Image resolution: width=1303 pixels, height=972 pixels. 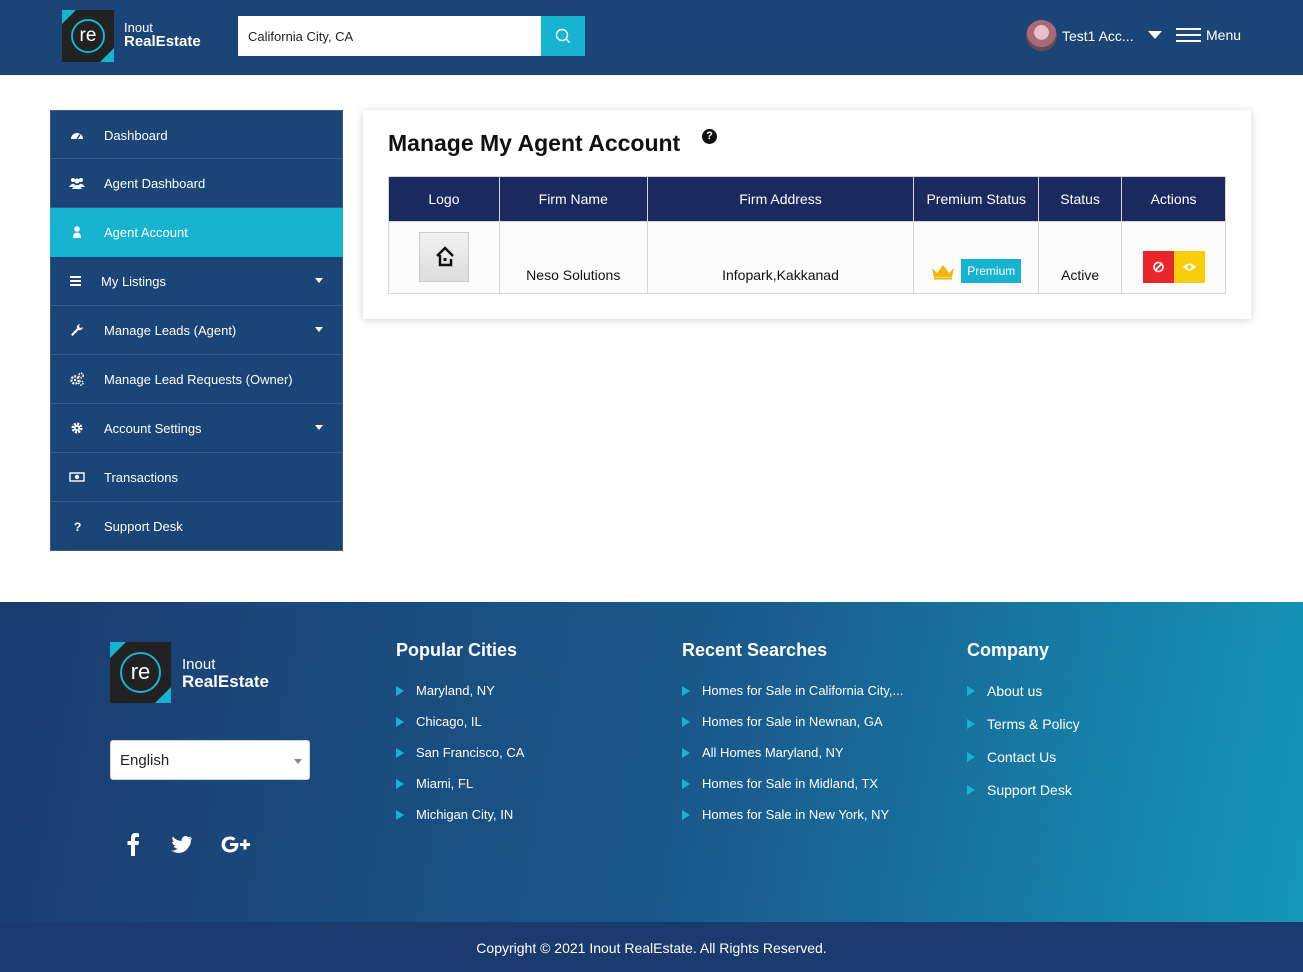 What do you see at coordinates (1173, 199) in the screenshot?
I see `column-header-actions: Actions` at bounding box center [1173, 199].